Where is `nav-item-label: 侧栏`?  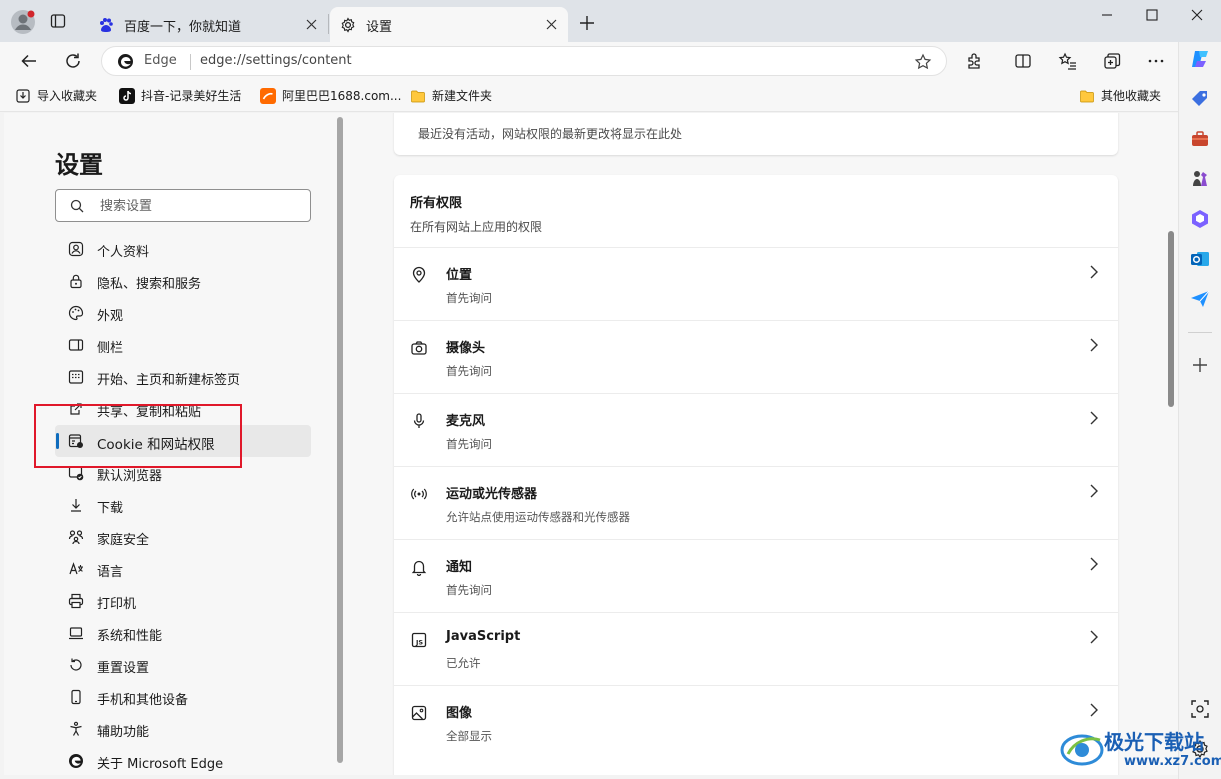 nav-item-label: 侧栏 is located at coordinates (110, 348).